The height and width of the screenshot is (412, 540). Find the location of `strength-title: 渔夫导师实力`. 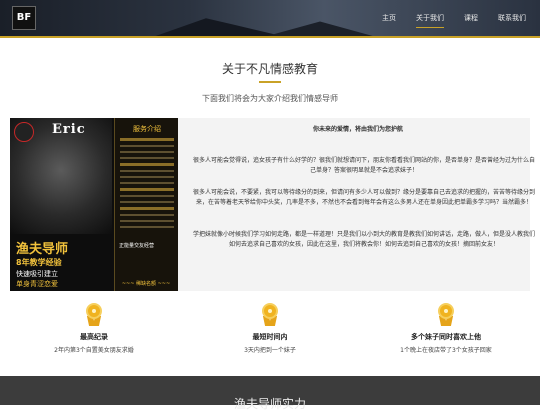

strength-title: 渔夫导师实力 is located at coordinates (269, 404).